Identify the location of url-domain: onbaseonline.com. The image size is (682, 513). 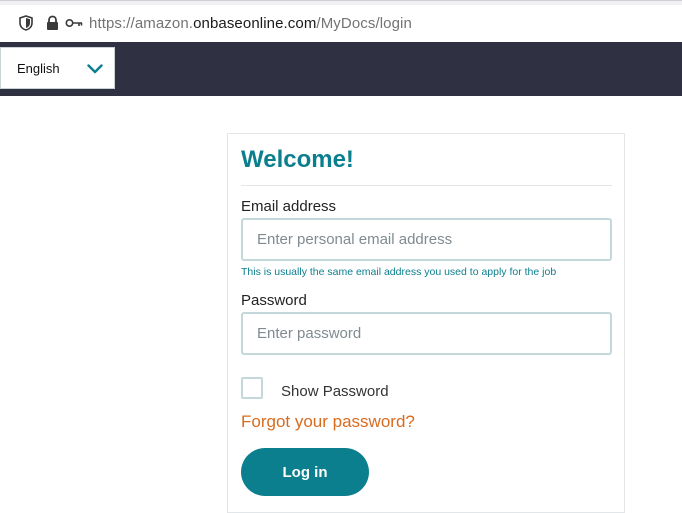
(255, 23).